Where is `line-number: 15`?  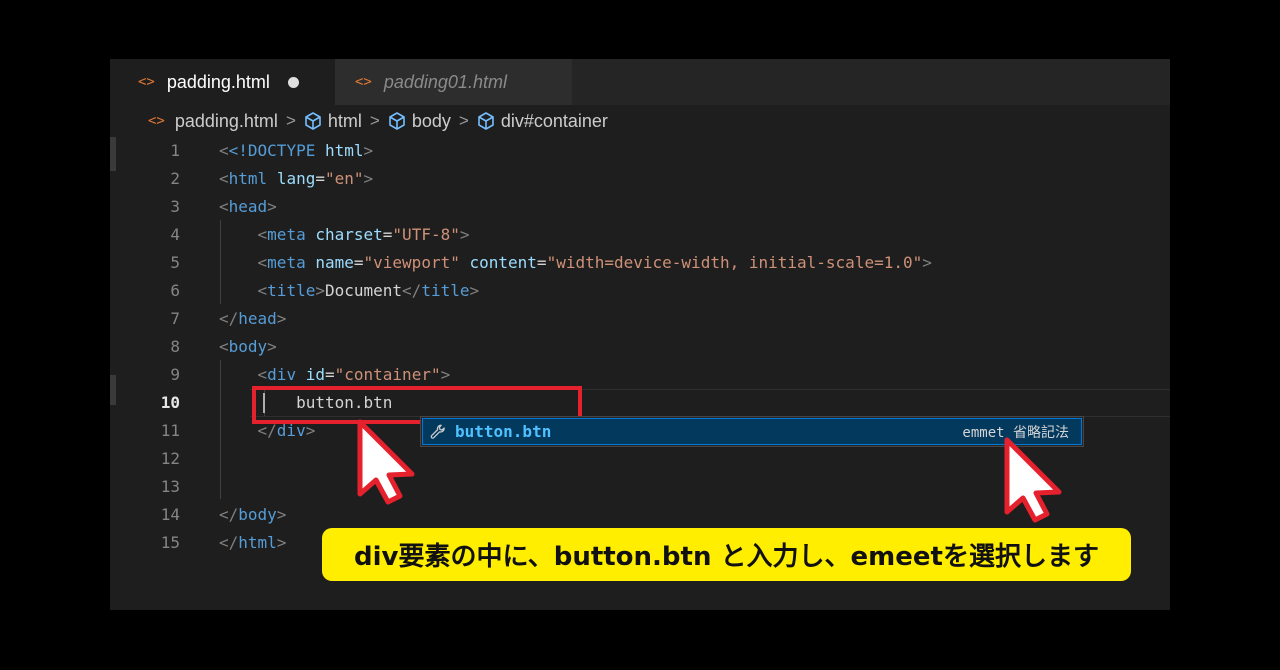
line-number: 15 is located at coordinates (170, 542).